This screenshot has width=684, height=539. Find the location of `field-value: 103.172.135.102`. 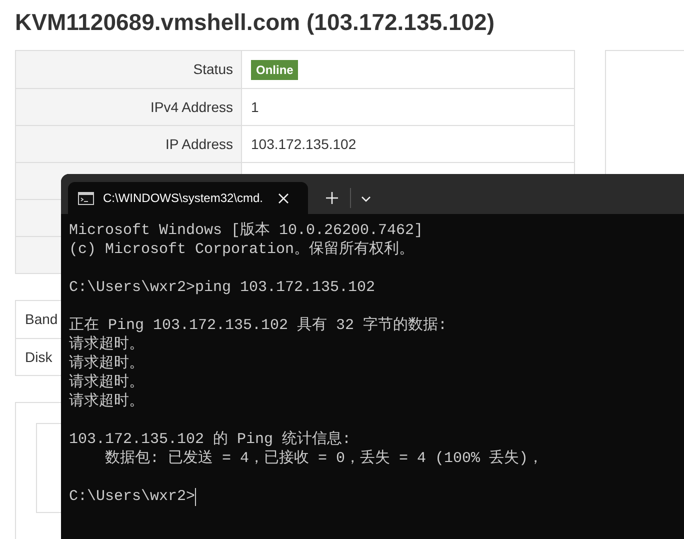

field-value: 103.172.135.102 is located at coordinates (303, 144).